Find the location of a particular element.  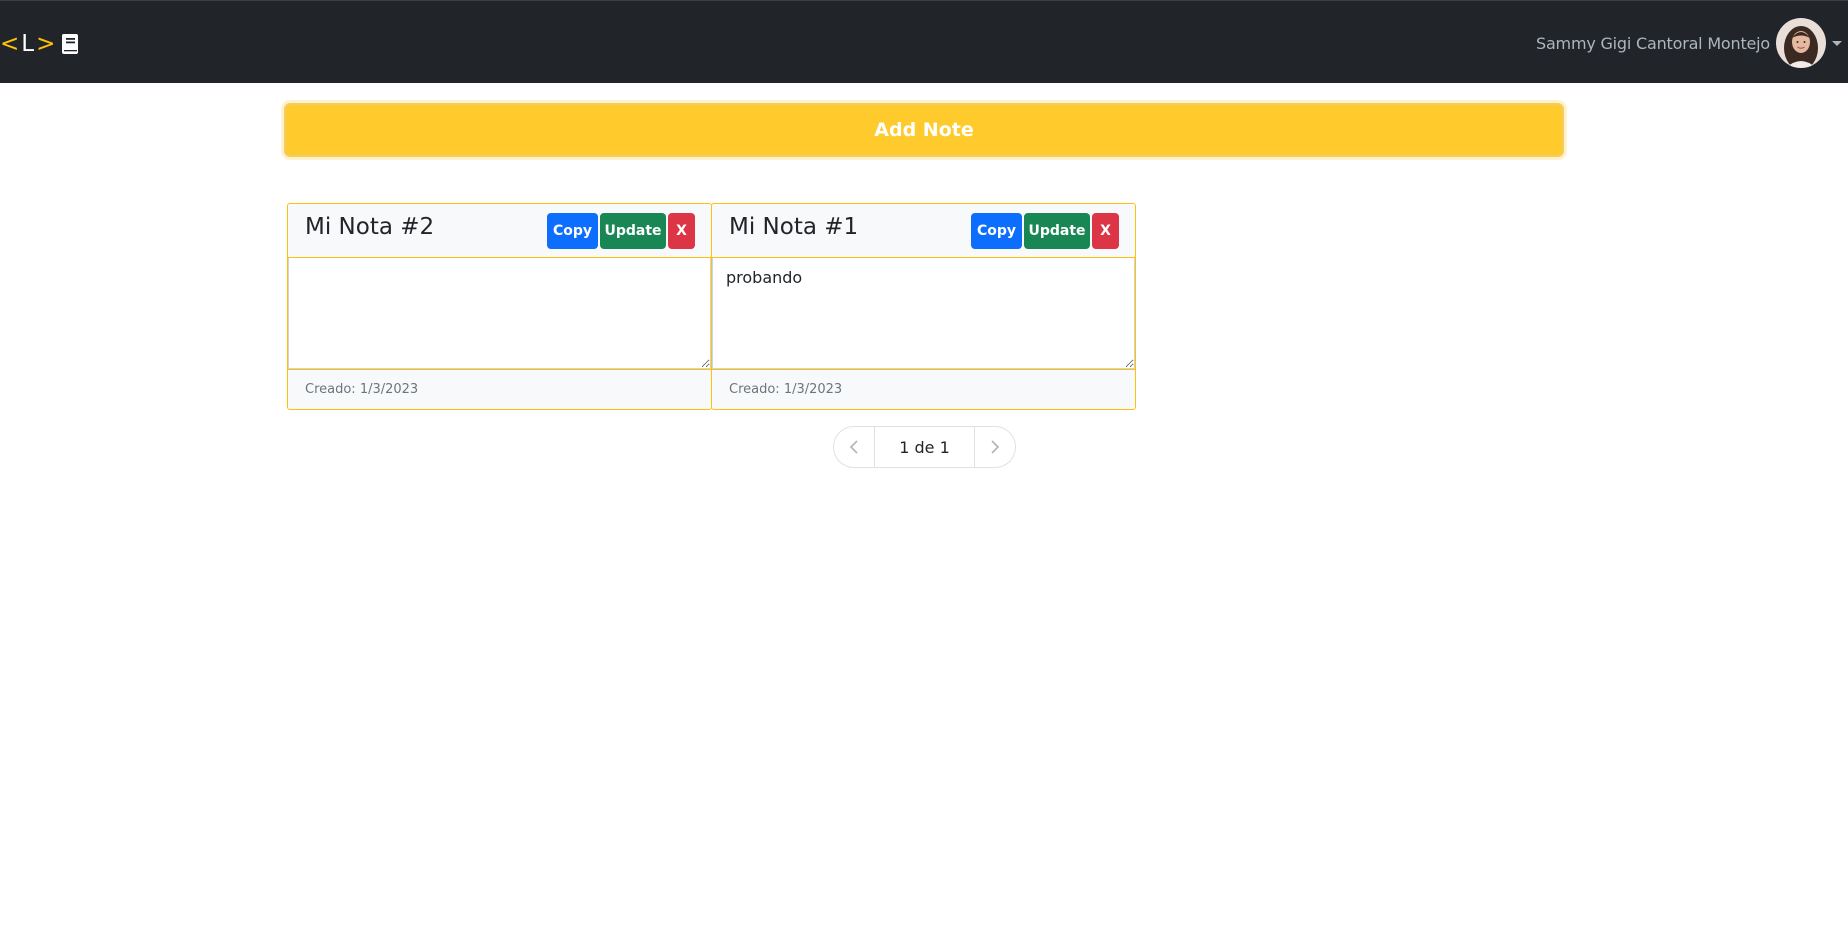

top-navbar: < L > Sammy Gigi Cantoral Montejo is located at coordinates (924, 41).